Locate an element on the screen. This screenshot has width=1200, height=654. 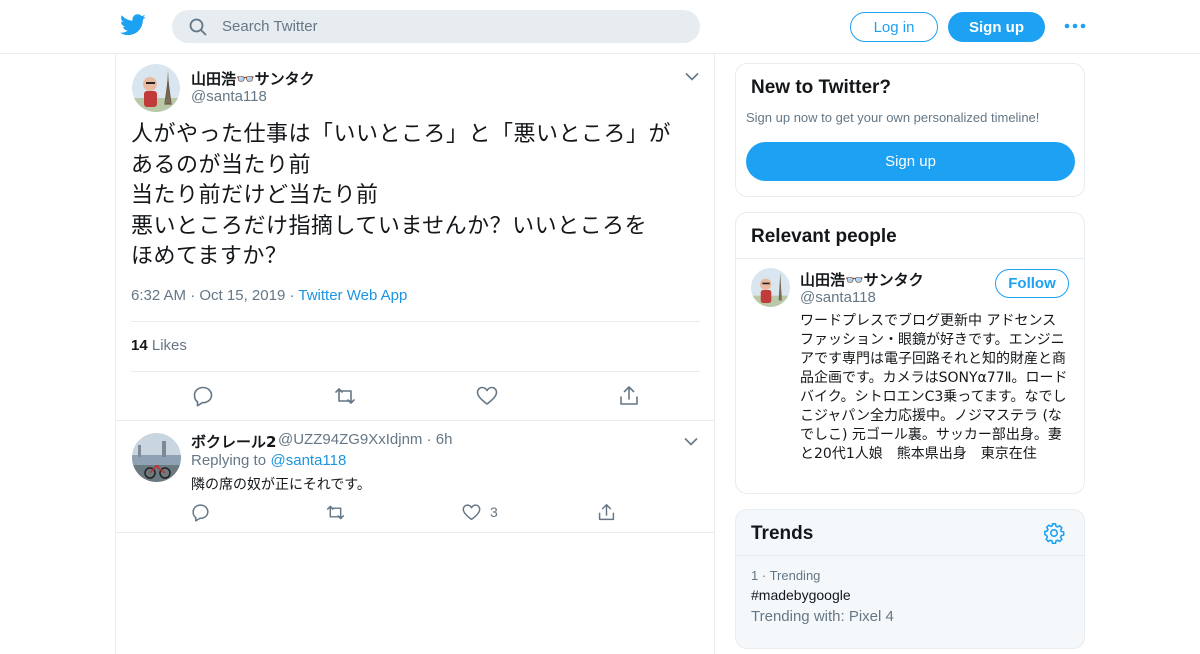
person-name: 山田浩👓サンタク is located at coordinates (862, 279).